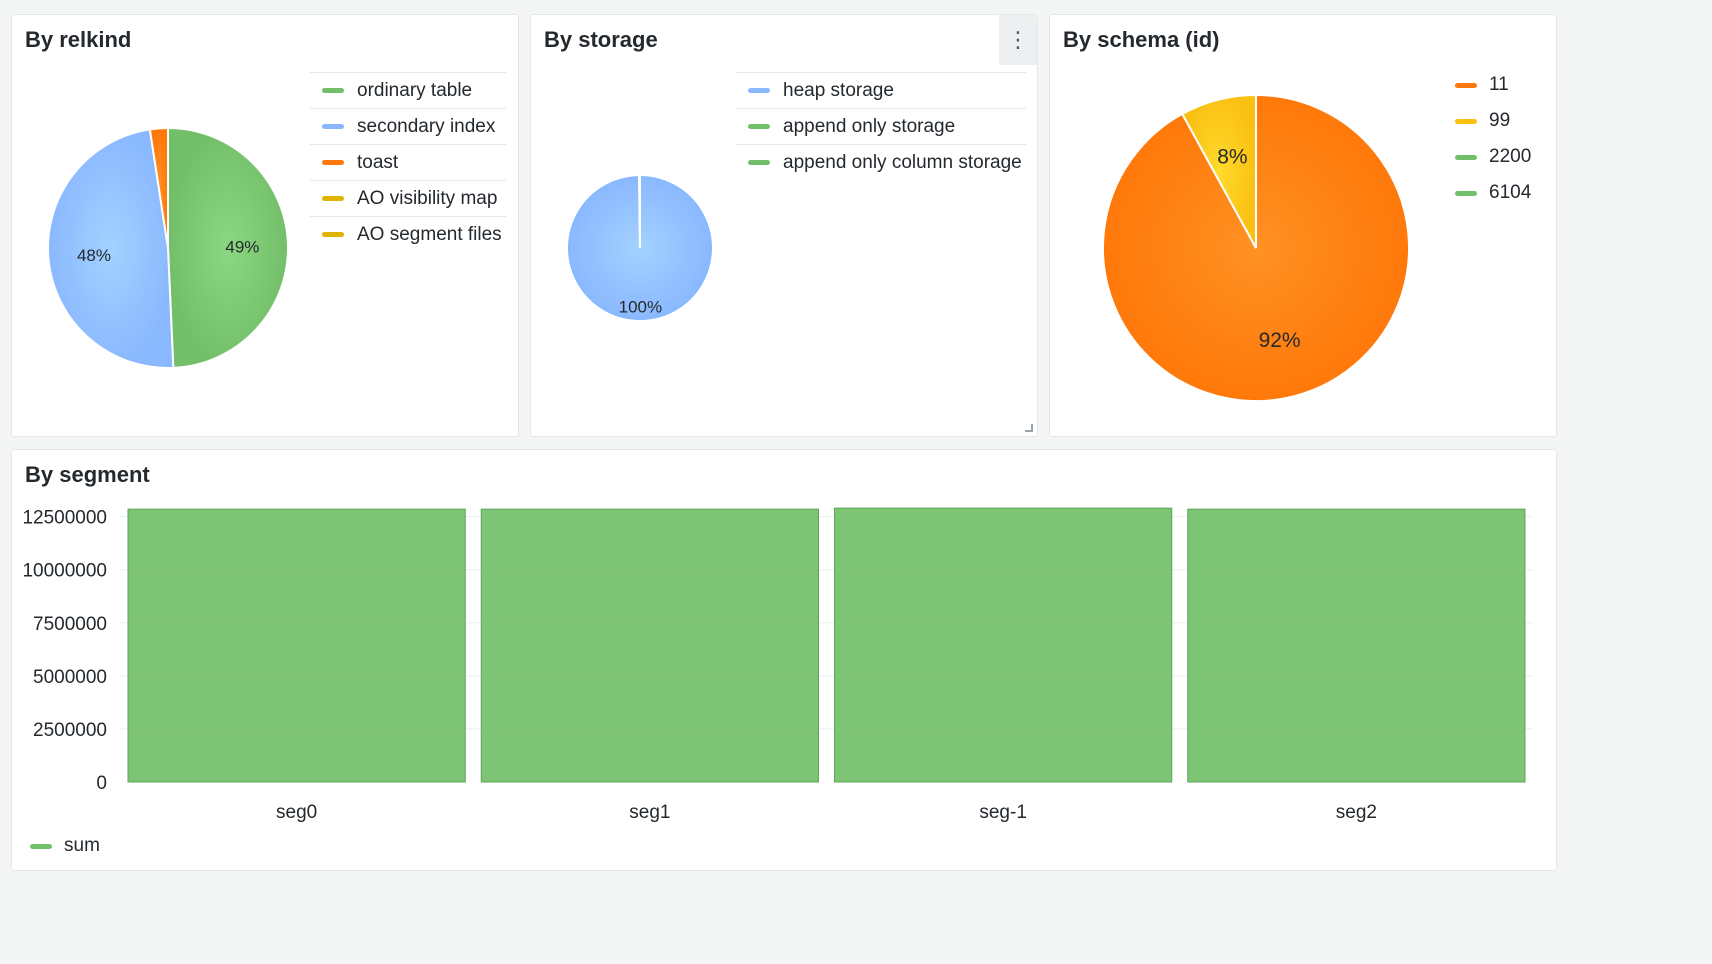 Image resolution: width=1712 pixels, height=964 pixels. I want to click on x-tick-label: seg0, so click(296, 812).